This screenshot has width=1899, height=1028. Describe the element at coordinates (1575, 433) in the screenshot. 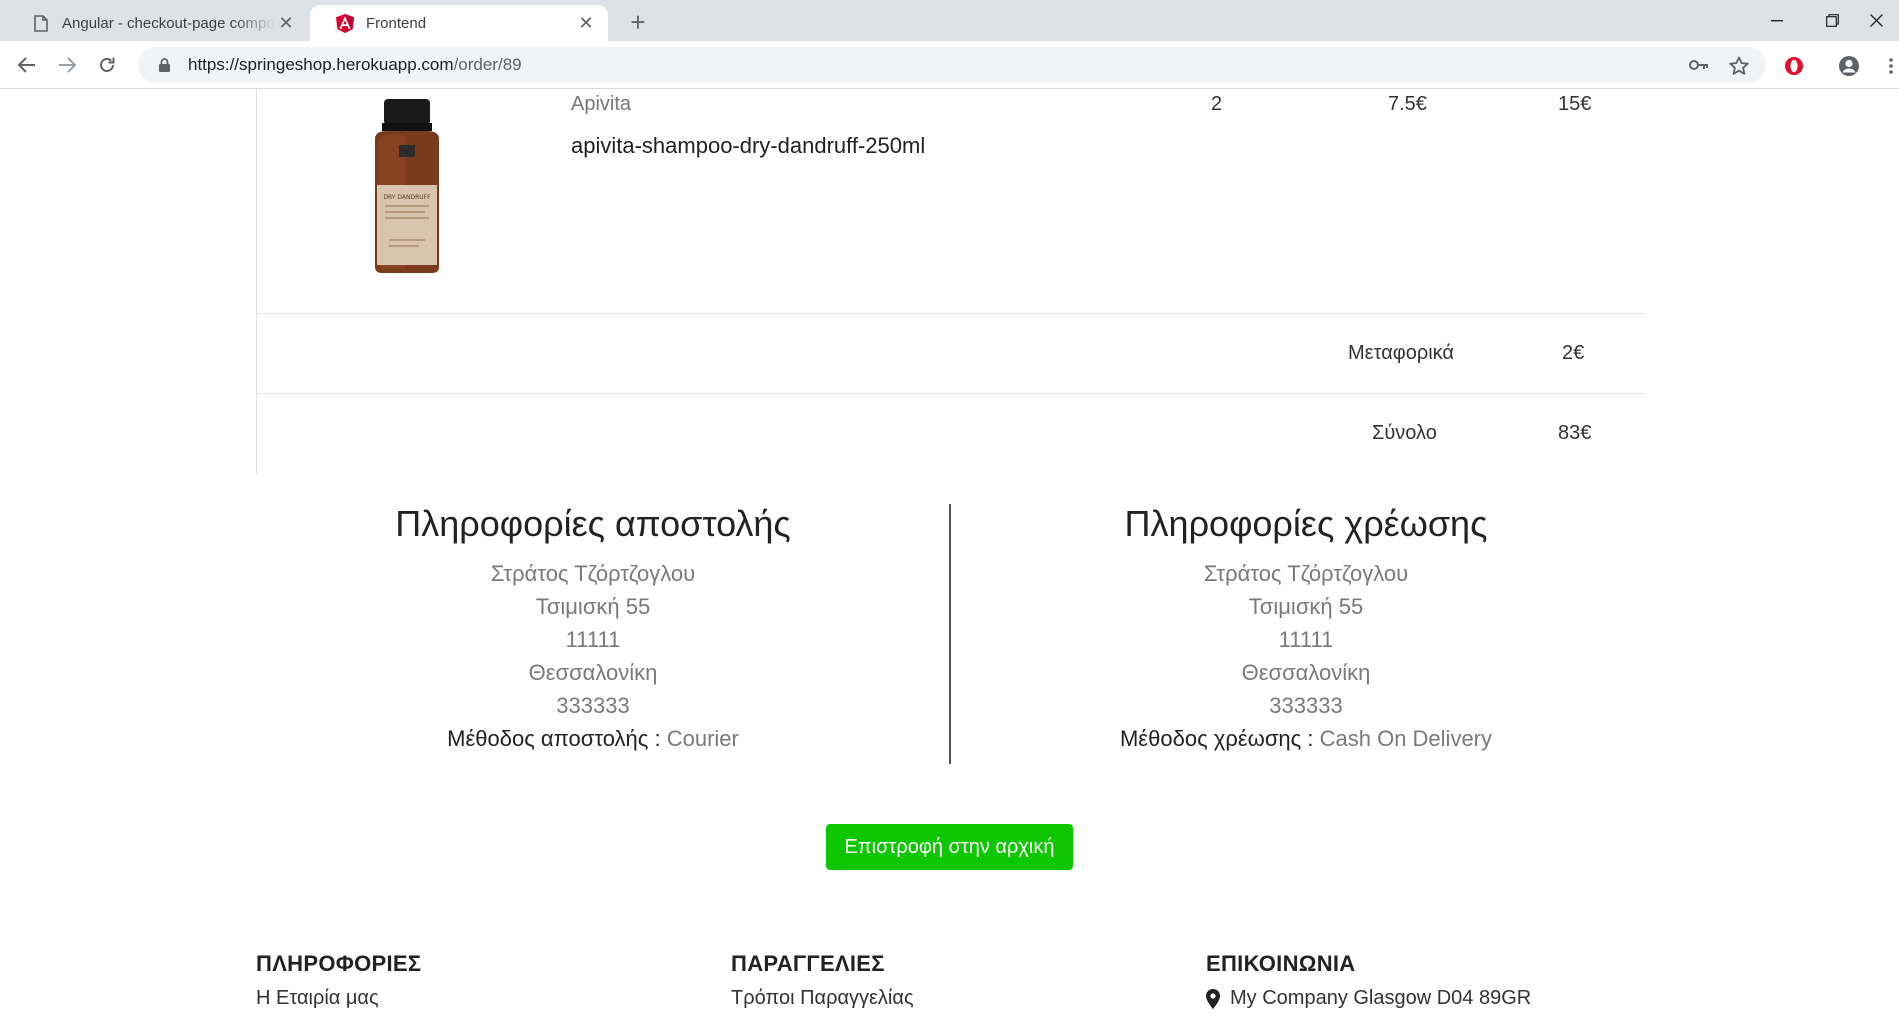

I see `total-value: 83€` at that location.